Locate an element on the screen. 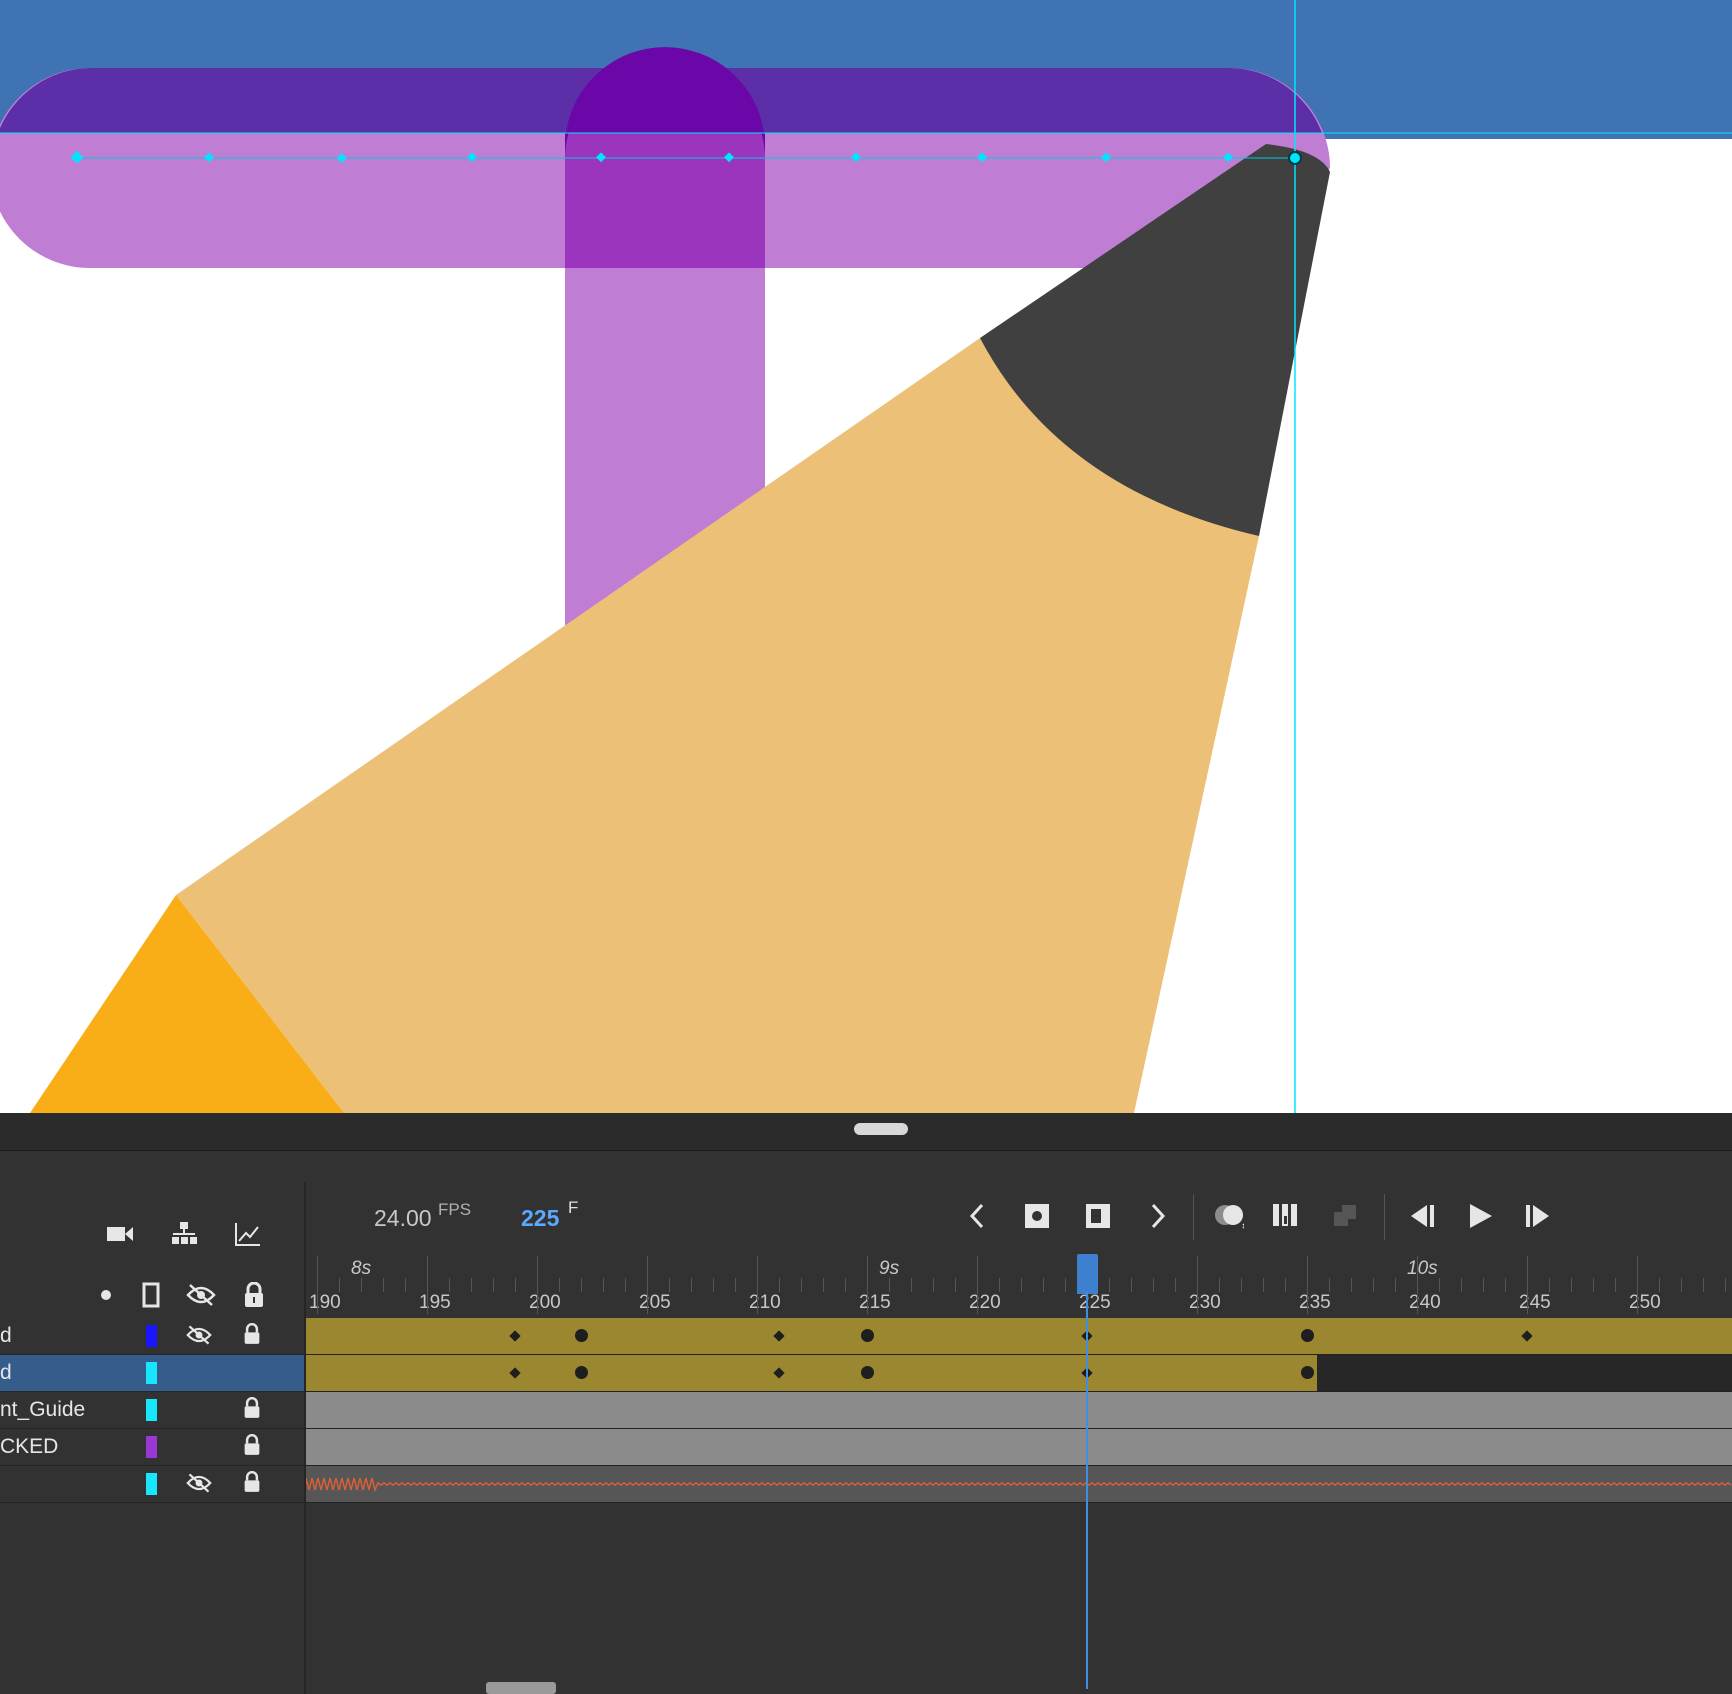 The width and height of the screenshot is (1732, 1694). ruler-frame-number: 225 is located at coordinates (1095, 1302).